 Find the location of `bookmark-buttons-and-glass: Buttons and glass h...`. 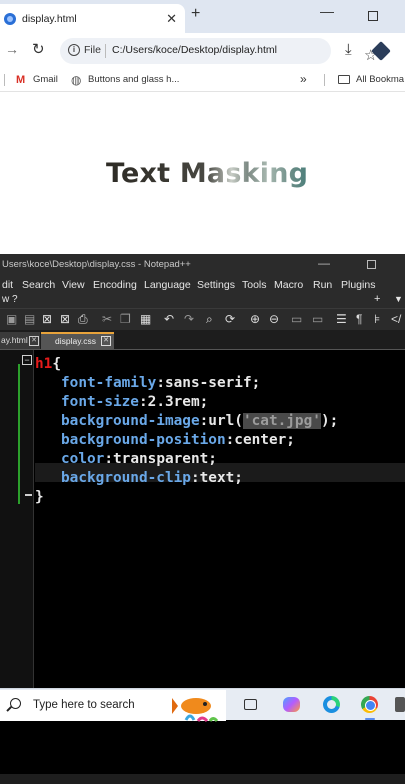

bookmark-buttons-and-glass: Buttons and glass h... is located at coordinates (133, 79).